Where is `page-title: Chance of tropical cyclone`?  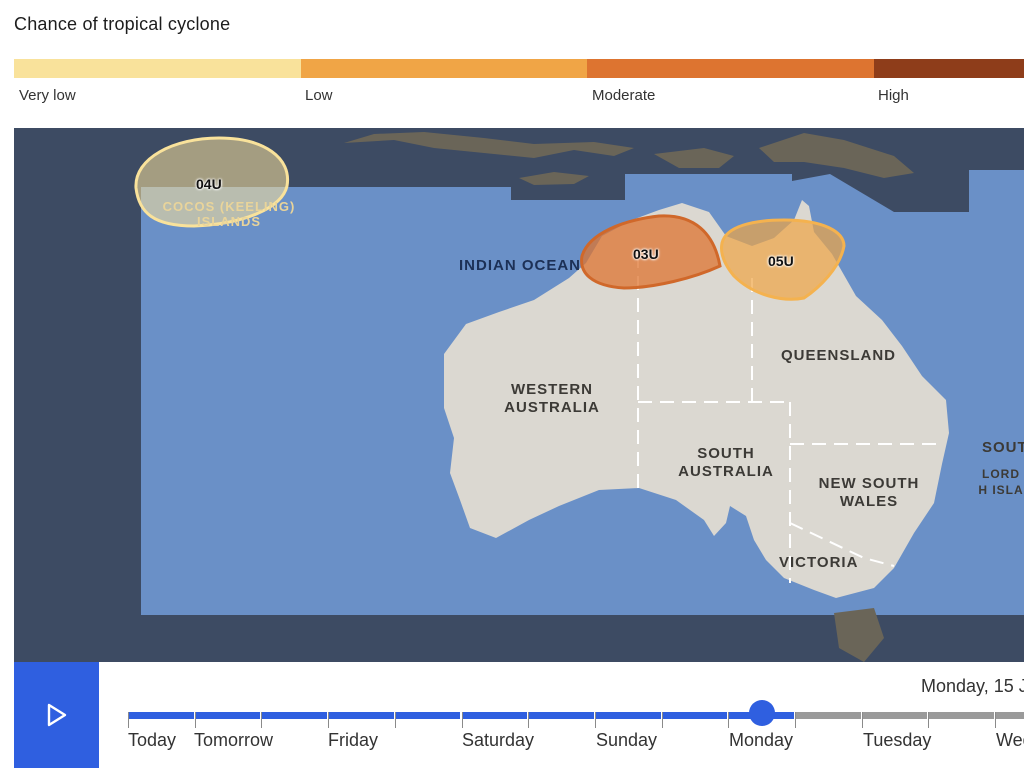
page-title: Chance of tropical cyclone is located at coordinates (122, 24).